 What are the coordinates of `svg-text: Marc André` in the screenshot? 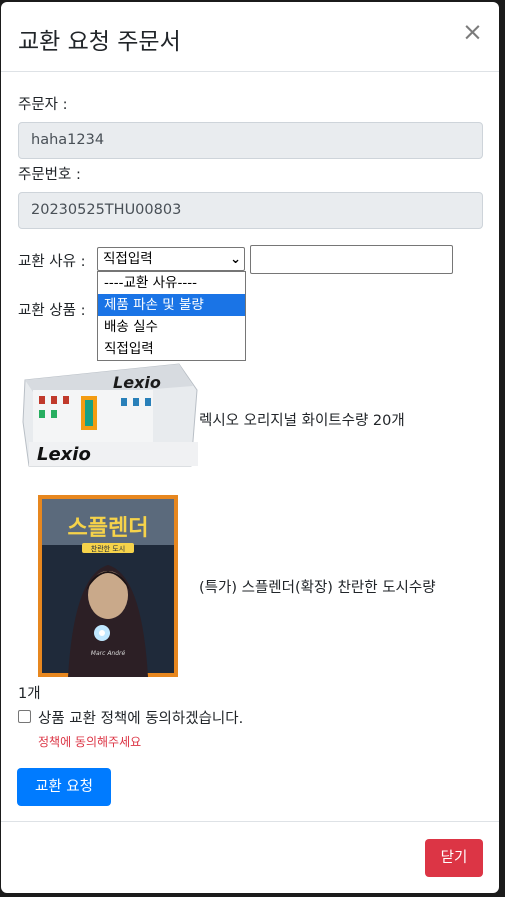 It's located at (108, 653).